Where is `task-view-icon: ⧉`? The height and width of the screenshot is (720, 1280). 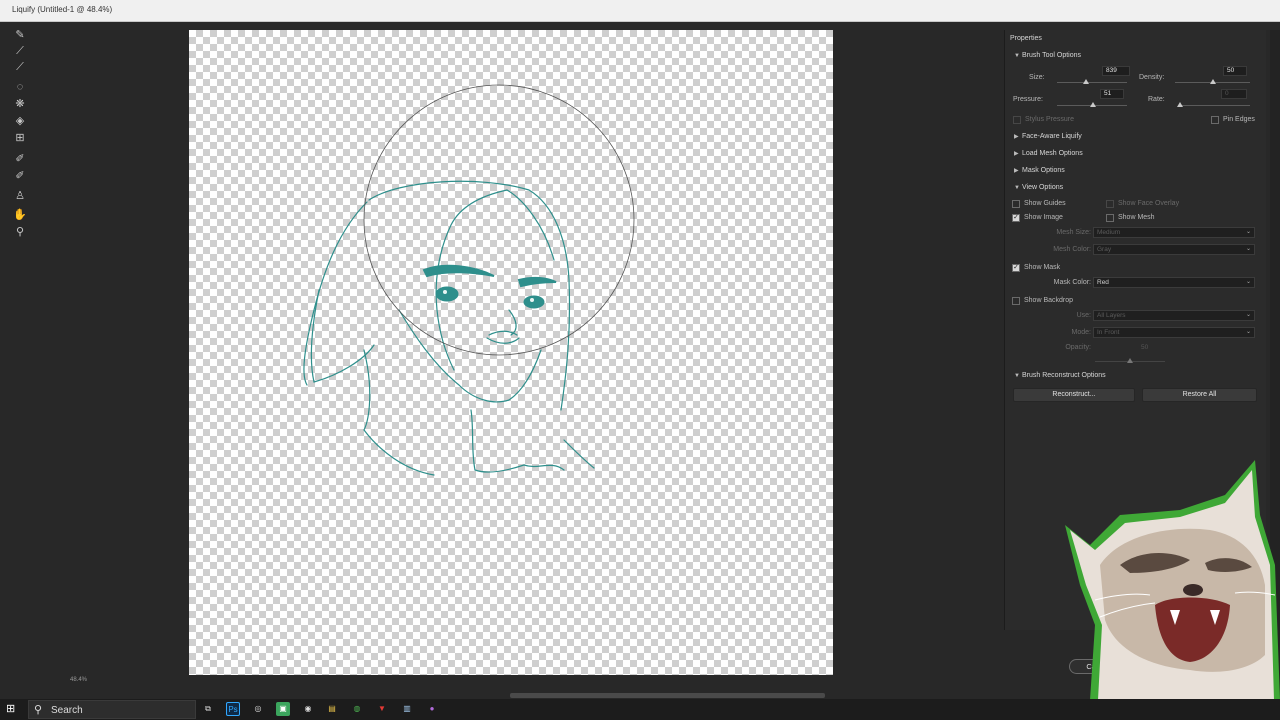
task-view-icon: ⧉ is located at coordinates (208, 709).